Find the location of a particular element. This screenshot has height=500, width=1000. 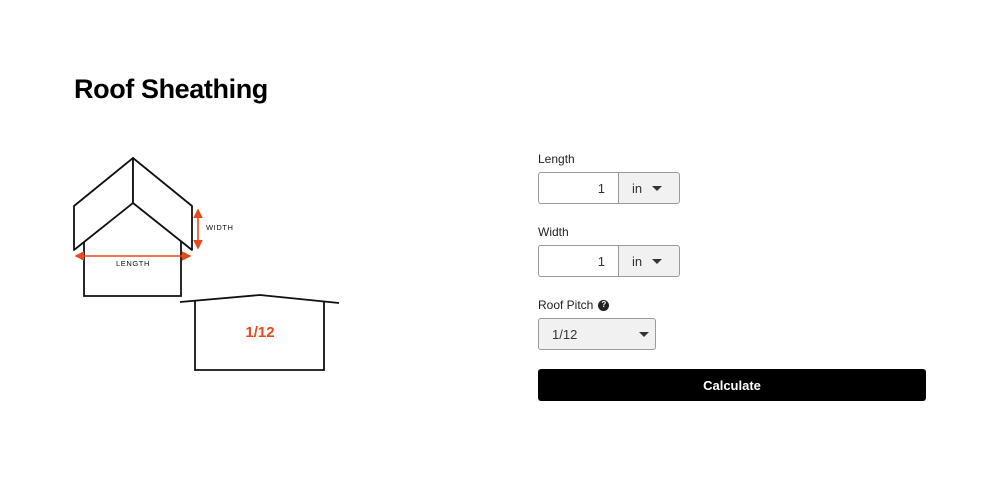

width-unit-value: in is located at coordinates (637, 261).